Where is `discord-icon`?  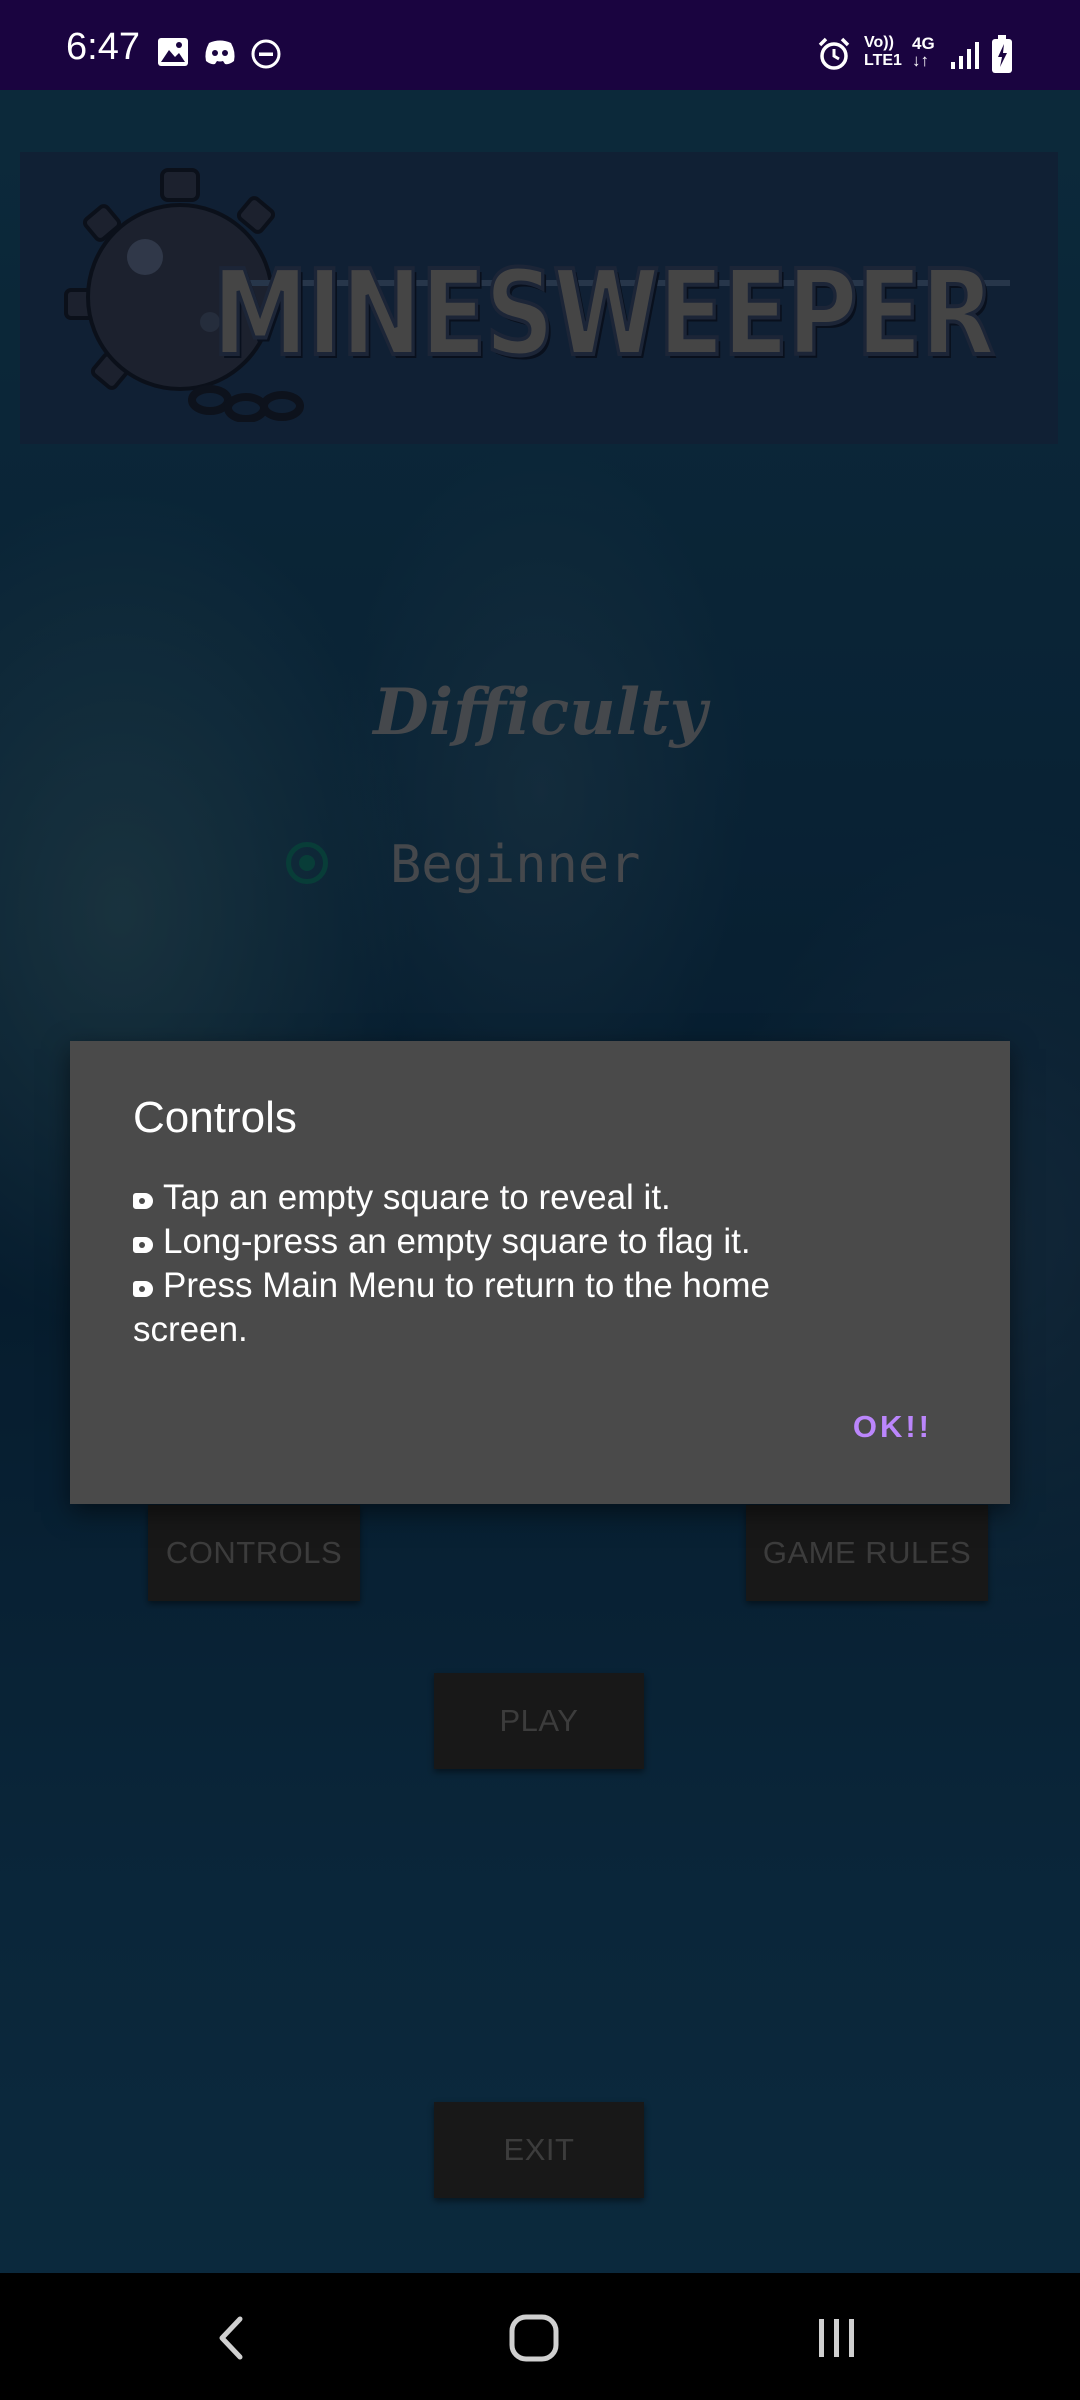 discord-icon is located at coordinates (220, 52).